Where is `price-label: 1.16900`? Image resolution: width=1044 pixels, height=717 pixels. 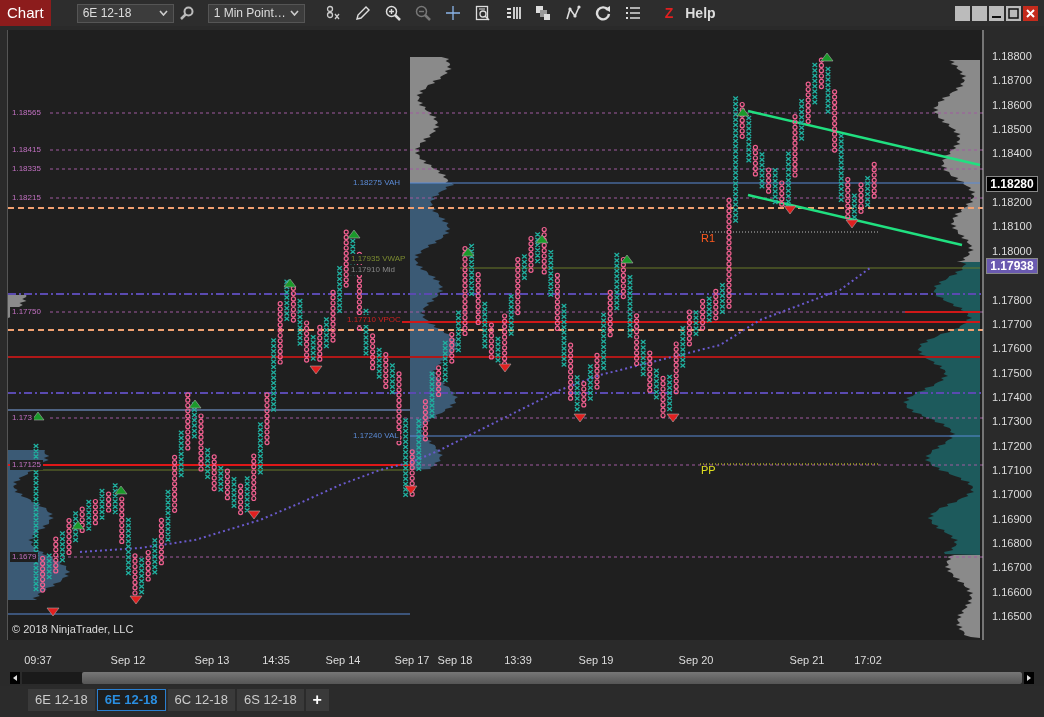 price-label: 1.16900 is located at coordinates (1012, 519).